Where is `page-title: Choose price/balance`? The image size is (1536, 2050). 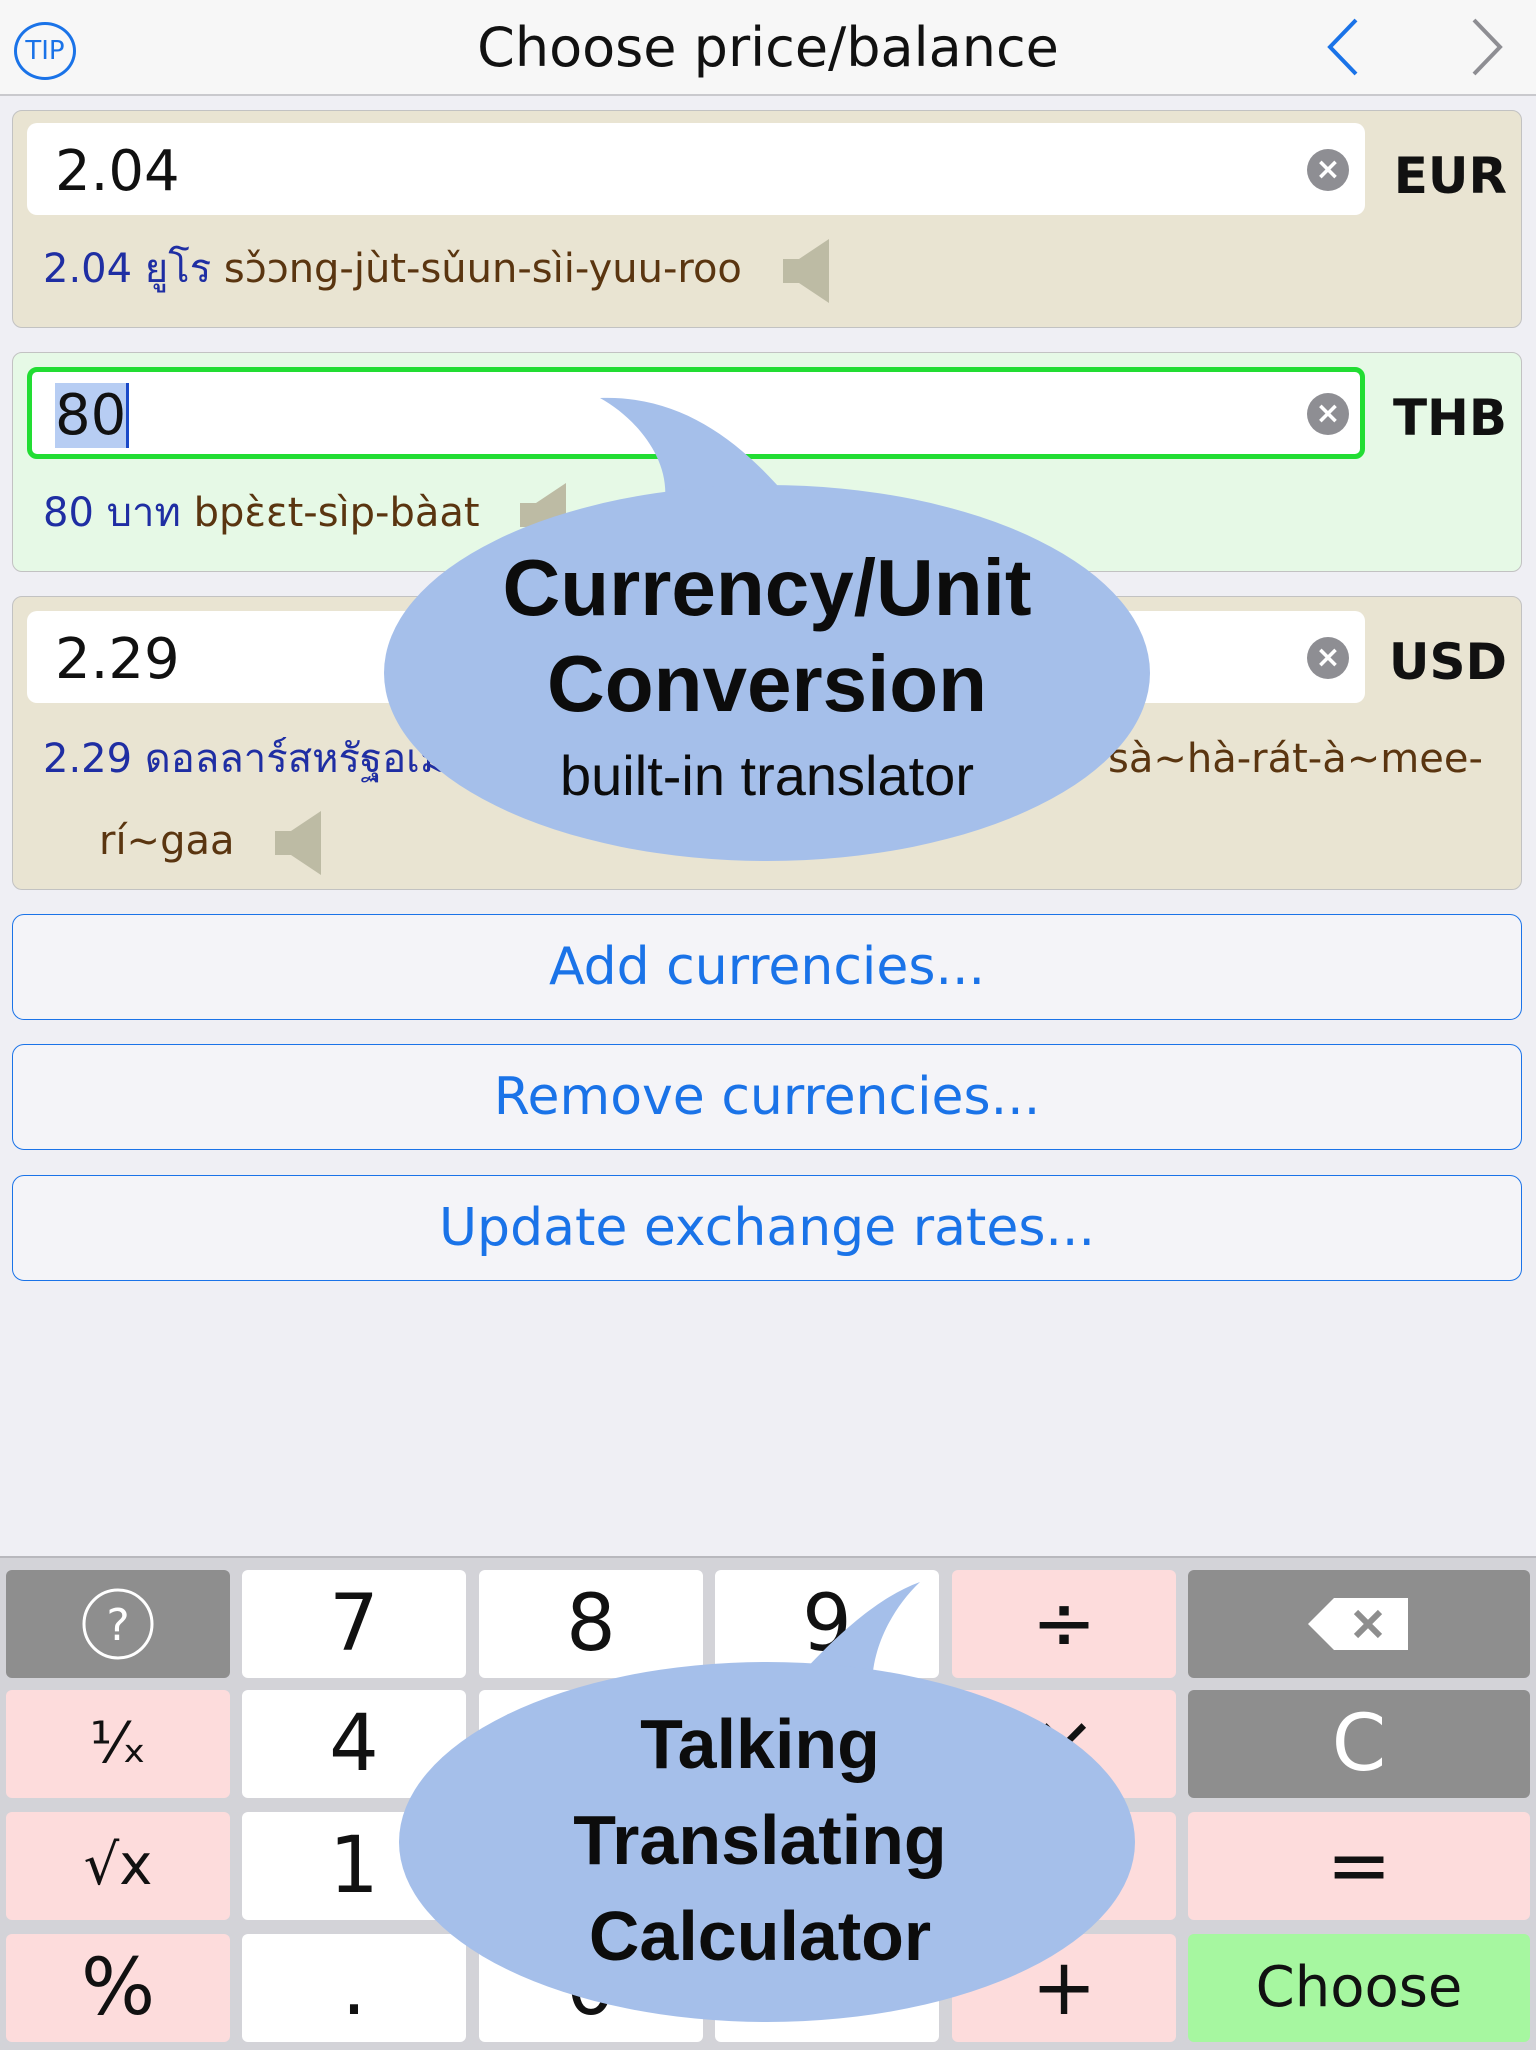 page-title: Choose price/balance is located at coordinates (768, 47).